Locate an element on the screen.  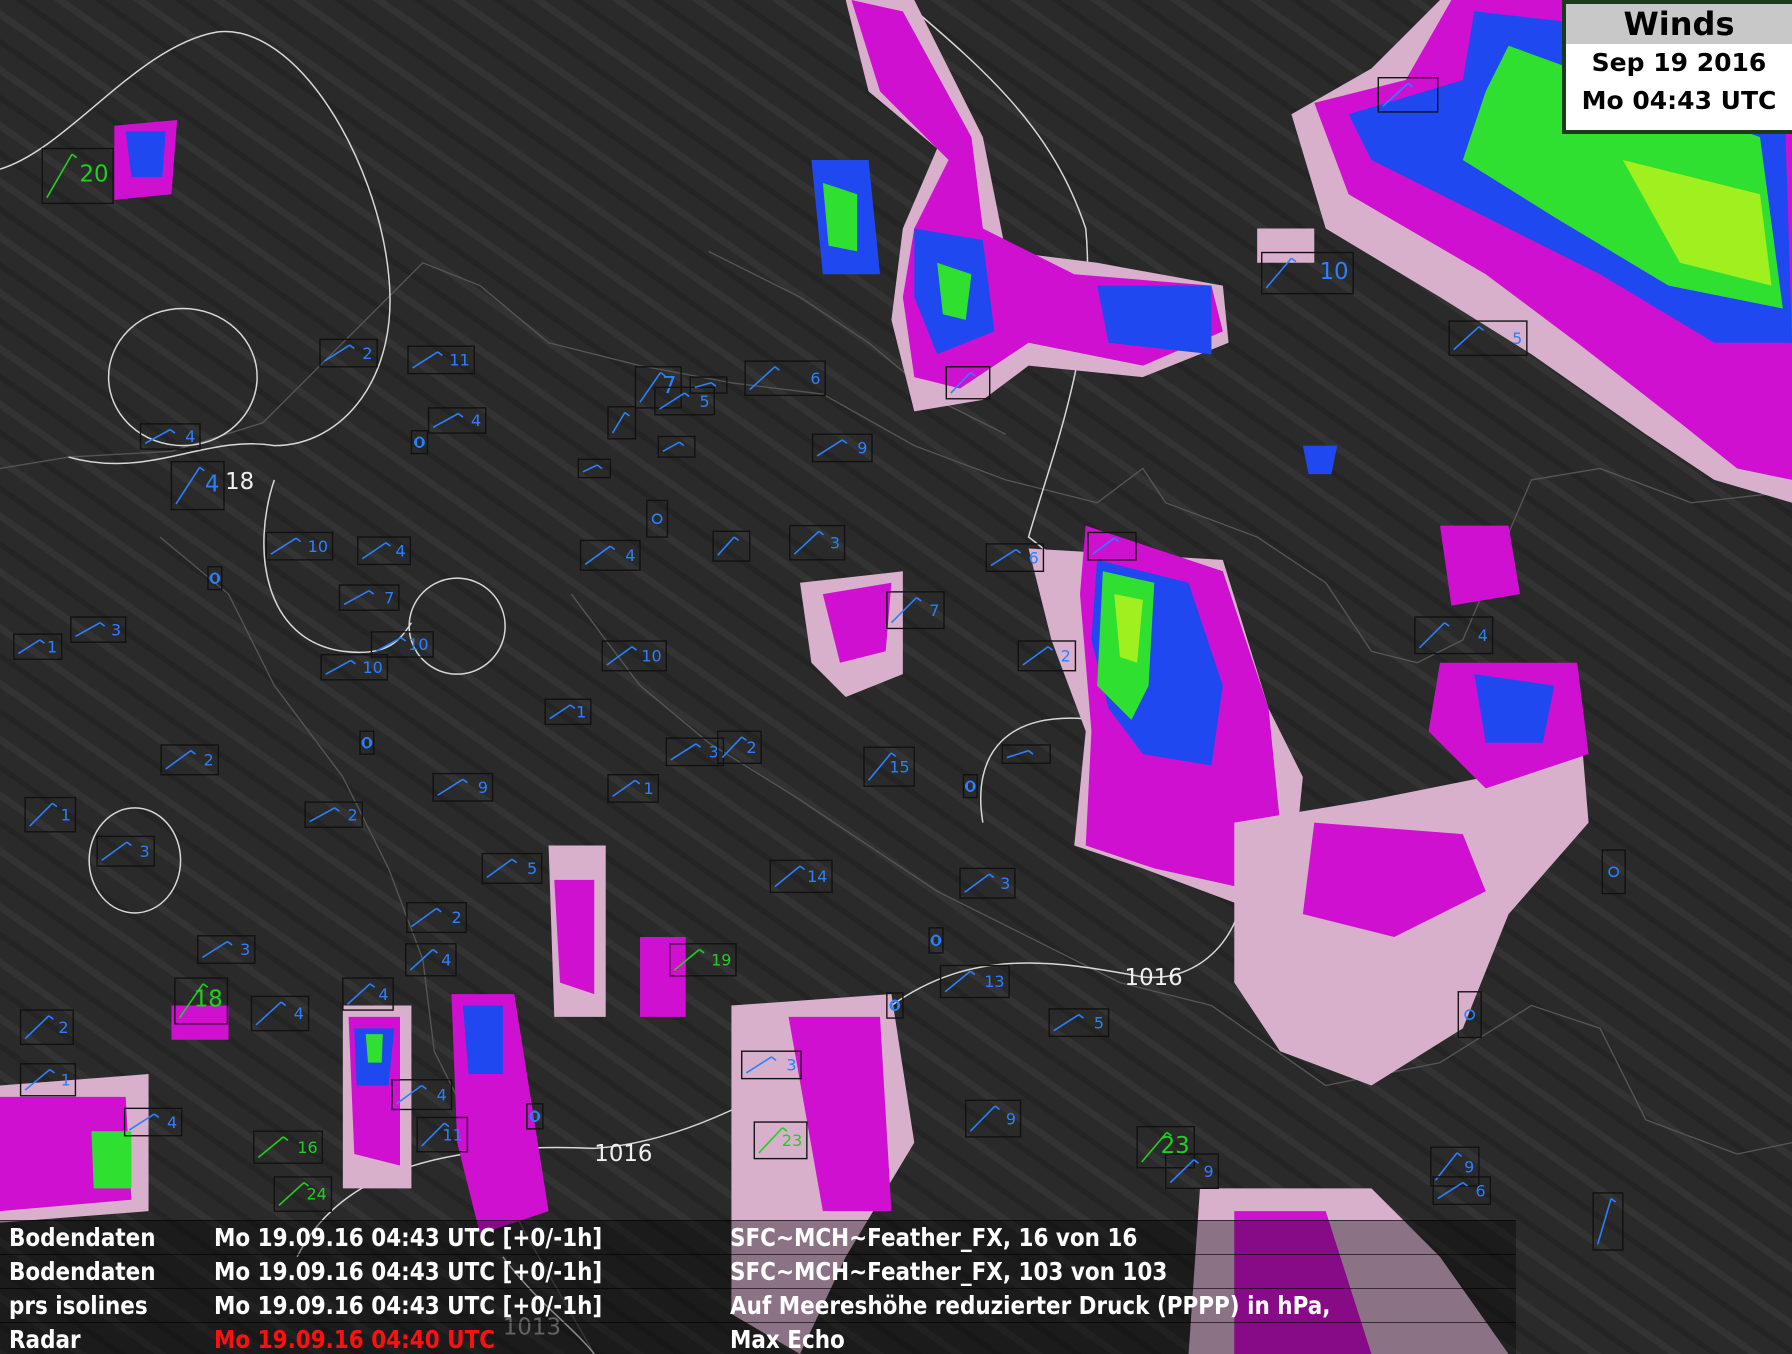
title-box: Winds Sep 19 2016 Mo 04:43 UTC is located at coordinates (1677, 67).